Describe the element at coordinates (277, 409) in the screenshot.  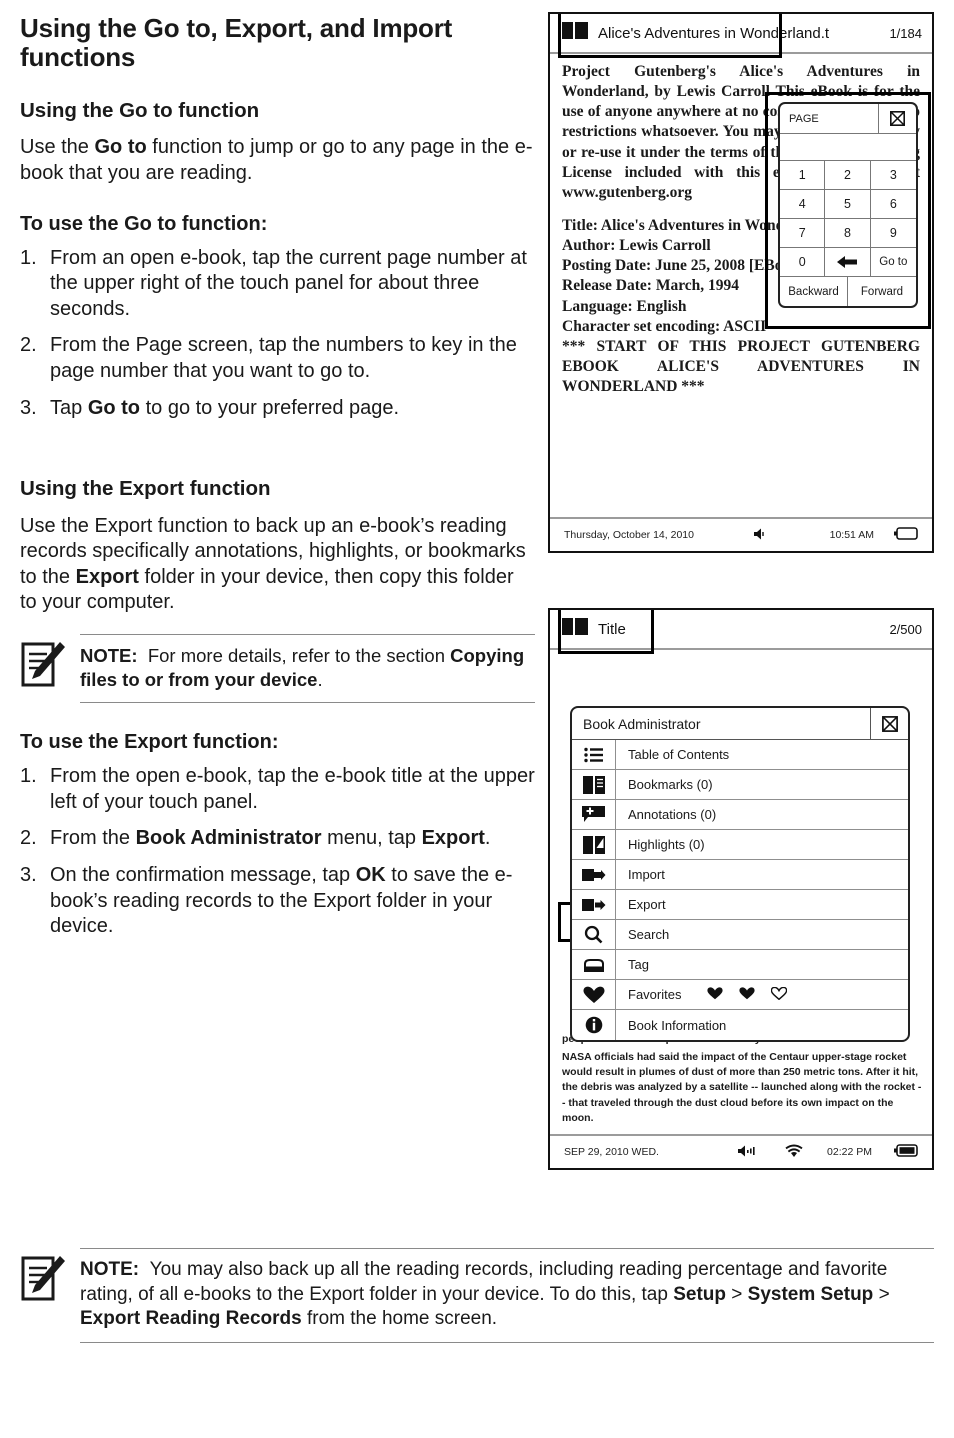
I see `list-item: Tap Go to to go to your preferred page.` at that location.